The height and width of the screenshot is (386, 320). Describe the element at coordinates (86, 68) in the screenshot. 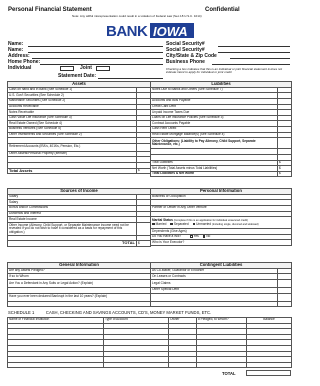

I see `joint-label: Joint` at that location.